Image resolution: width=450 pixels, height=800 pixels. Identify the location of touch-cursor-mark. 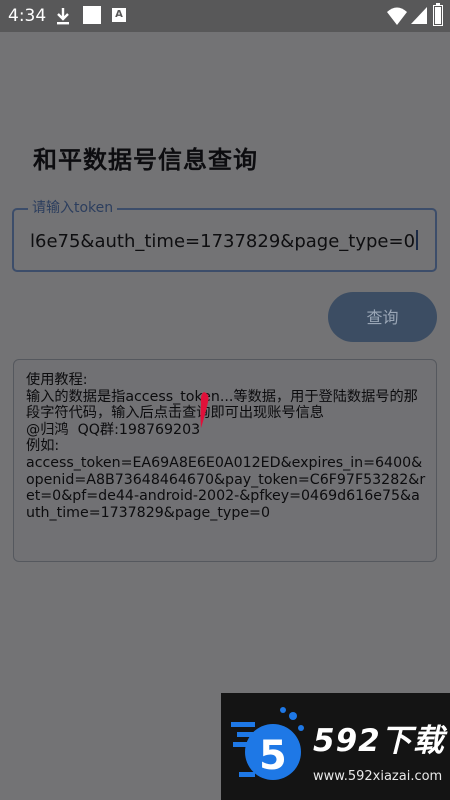
(204, 410).